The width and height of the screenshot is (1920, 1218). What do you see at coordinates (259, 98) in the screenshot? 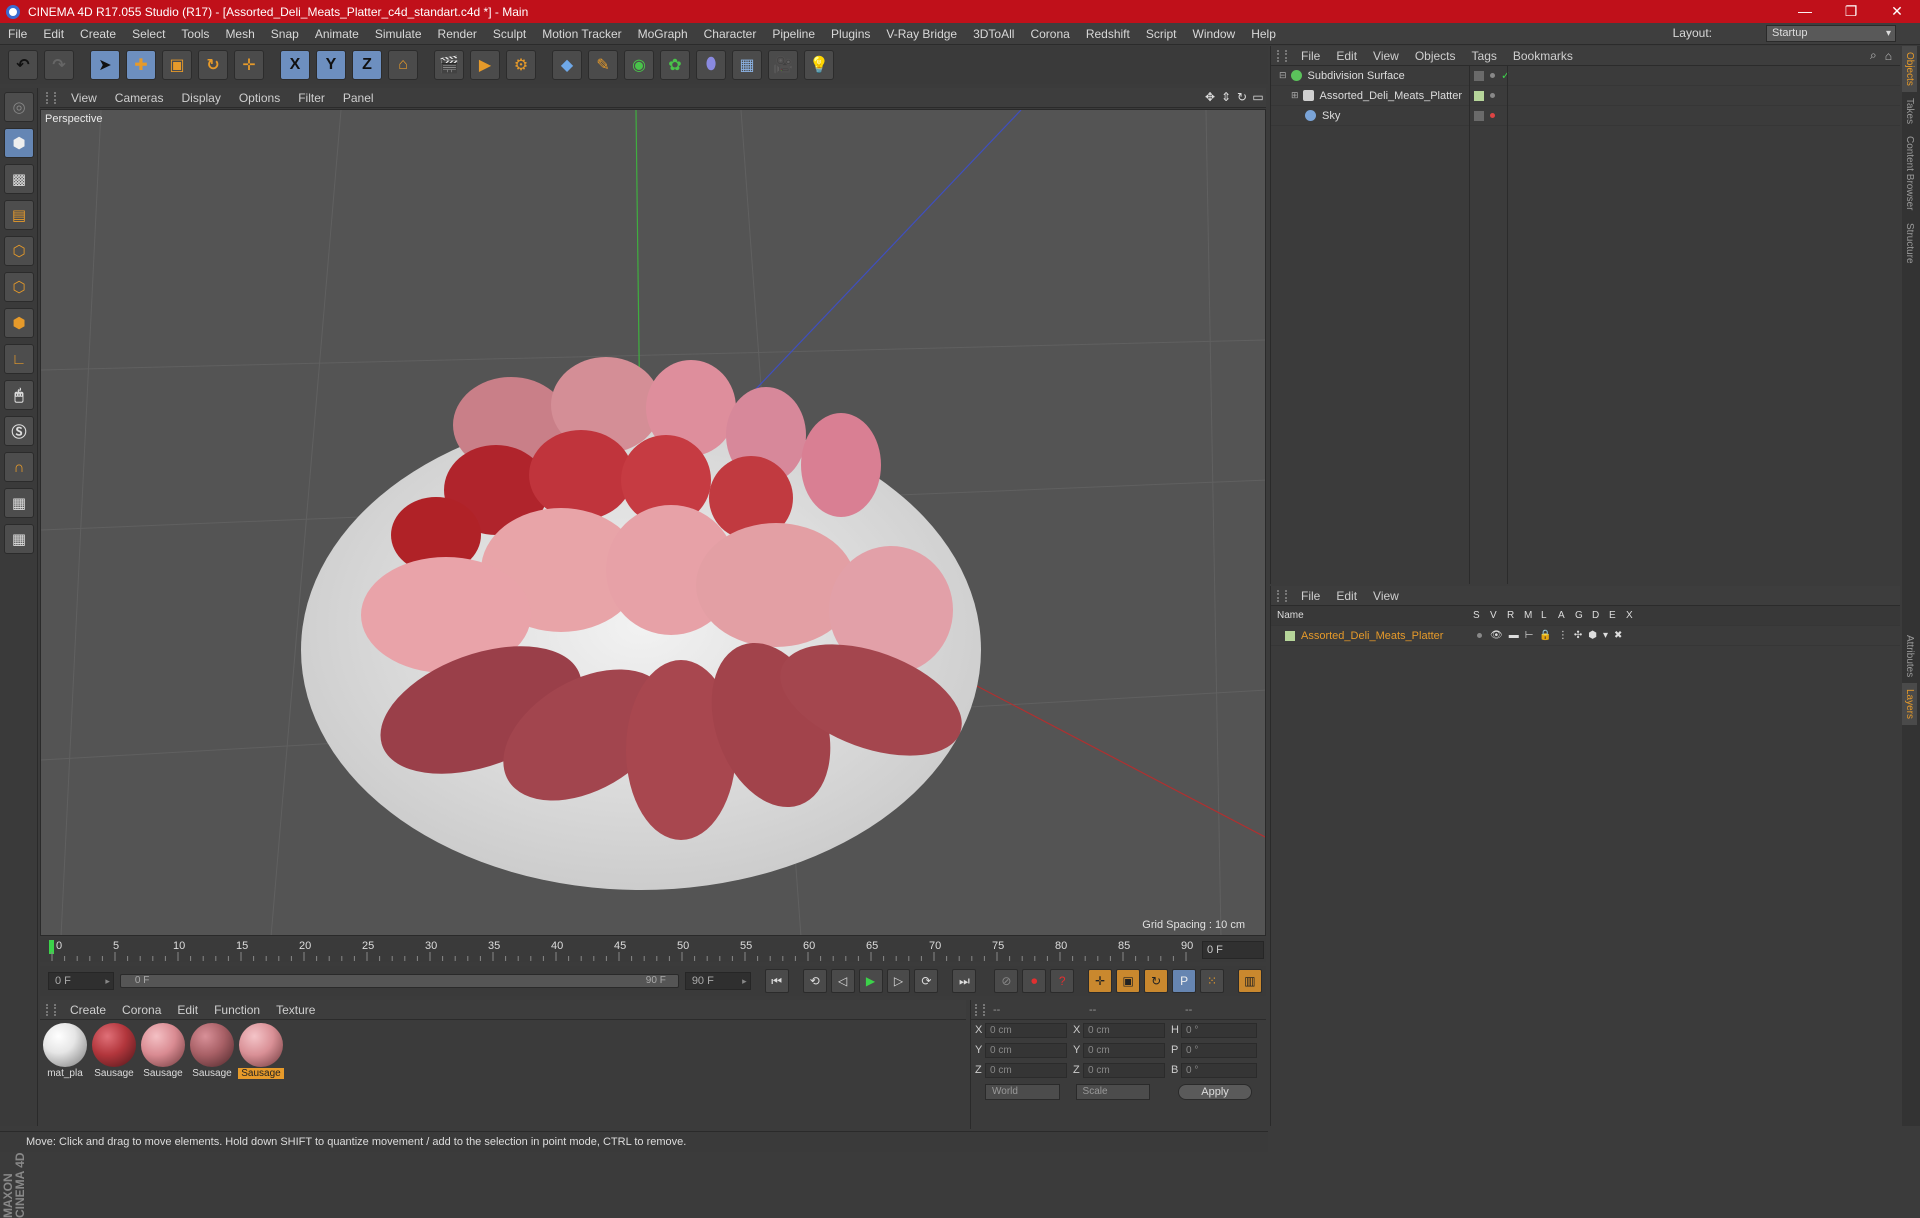
I see `viewport-menu-options: Options` at bounding box center [259, 98].